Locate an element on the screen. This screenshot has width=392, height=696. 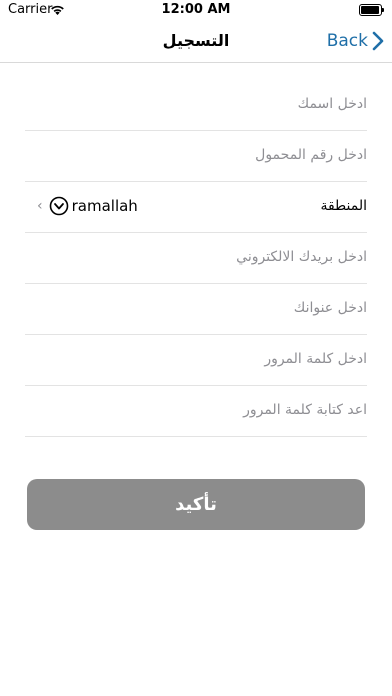
address-placeholder: ادخل عنوانك is located at coordinates (330, 308).